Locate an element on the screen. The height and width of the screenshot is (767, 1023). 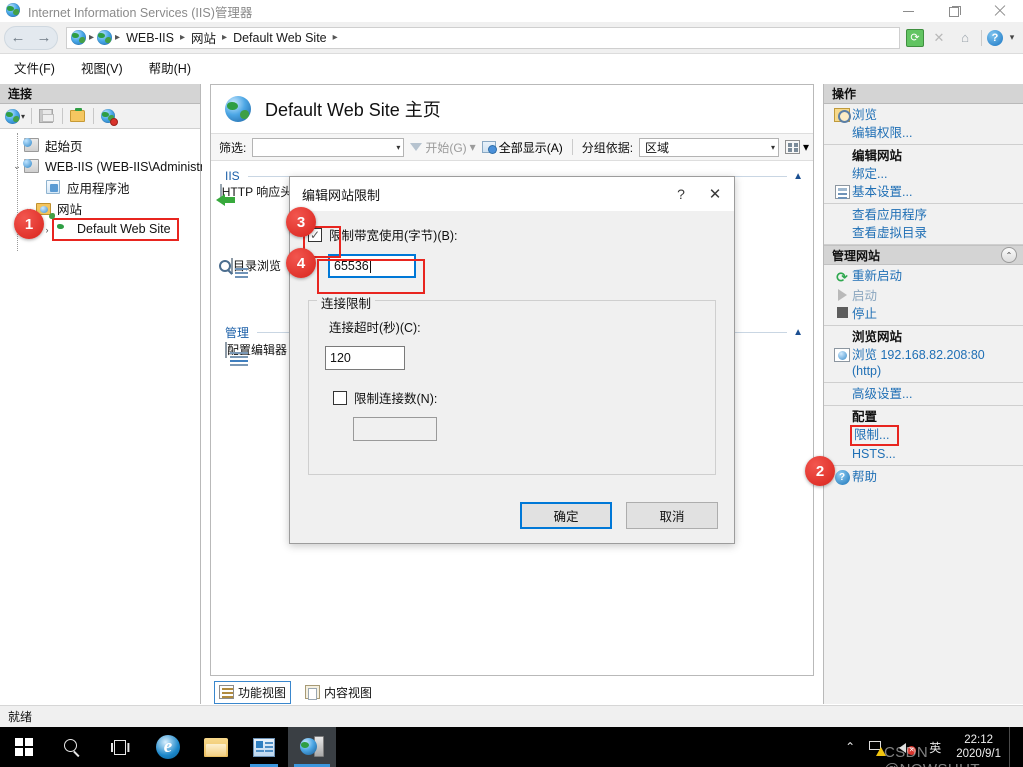
show-desktop-button is located at coordinates (1013, 747).